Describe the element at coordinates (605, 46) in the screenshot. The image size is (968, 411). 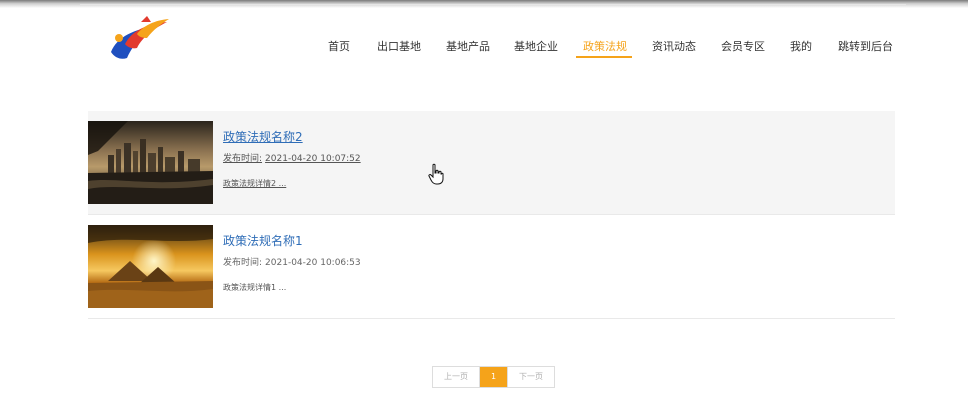
I see `nav-item-policies: 政策法规` at that location.